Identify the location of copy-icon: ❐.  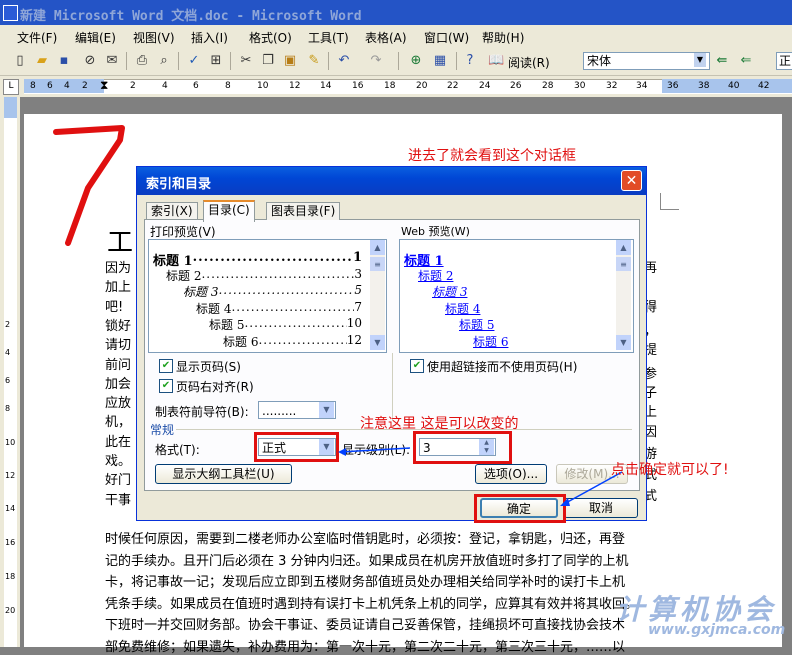
(268, 61).